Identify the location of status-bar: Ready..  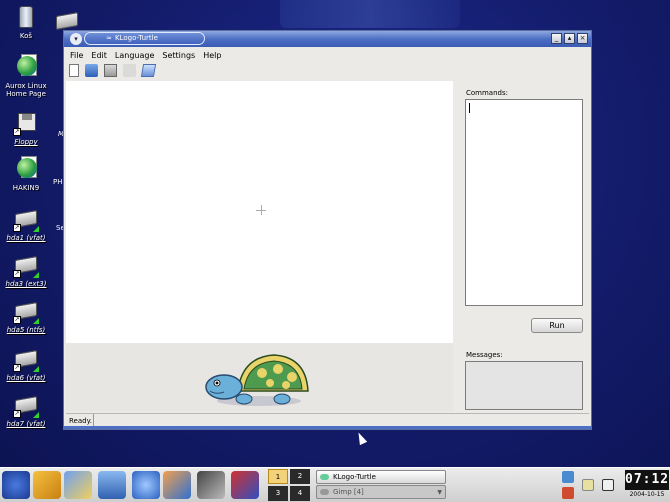
(327, 420).